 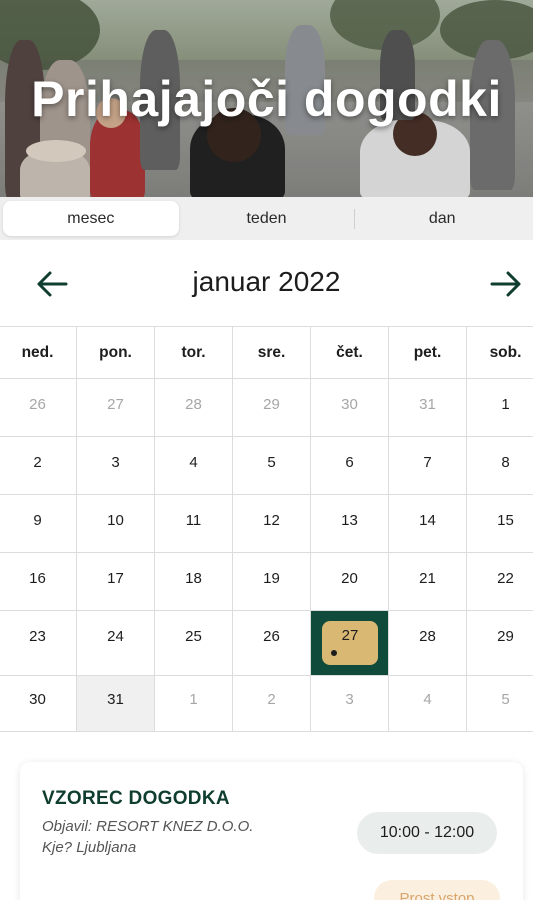 I want to click on selected-day-number: 27, so click(x=350, y=635).